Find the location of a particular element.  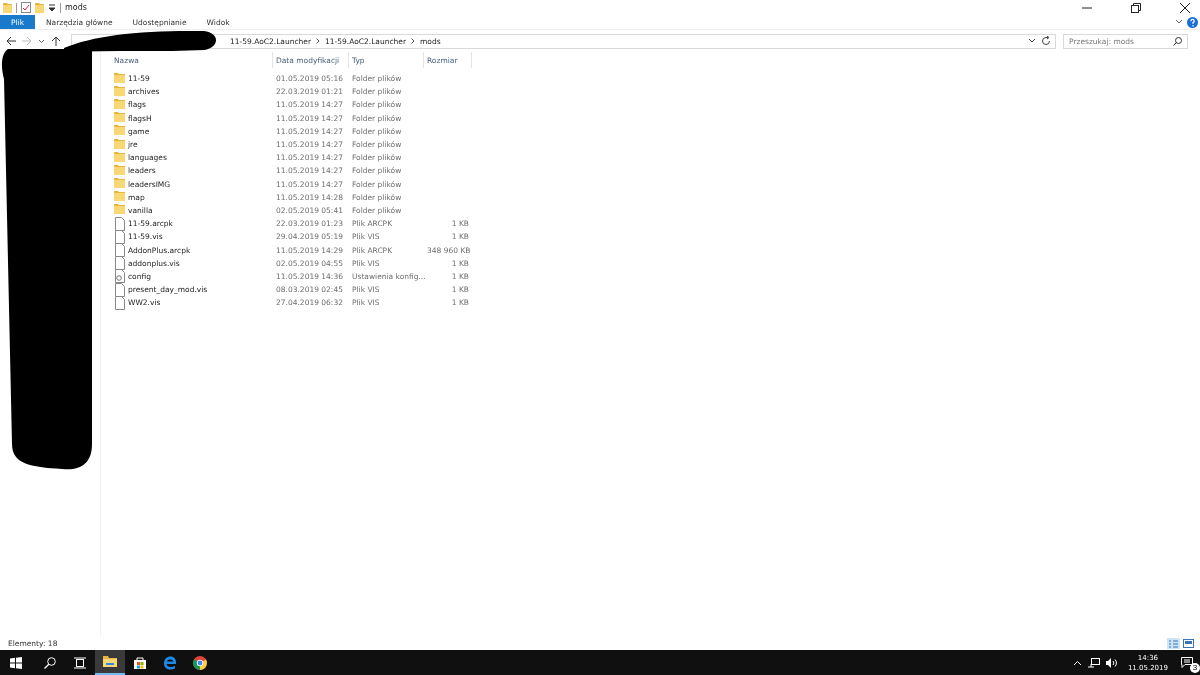

chevron-icon is located at coordinates (1179, 22).